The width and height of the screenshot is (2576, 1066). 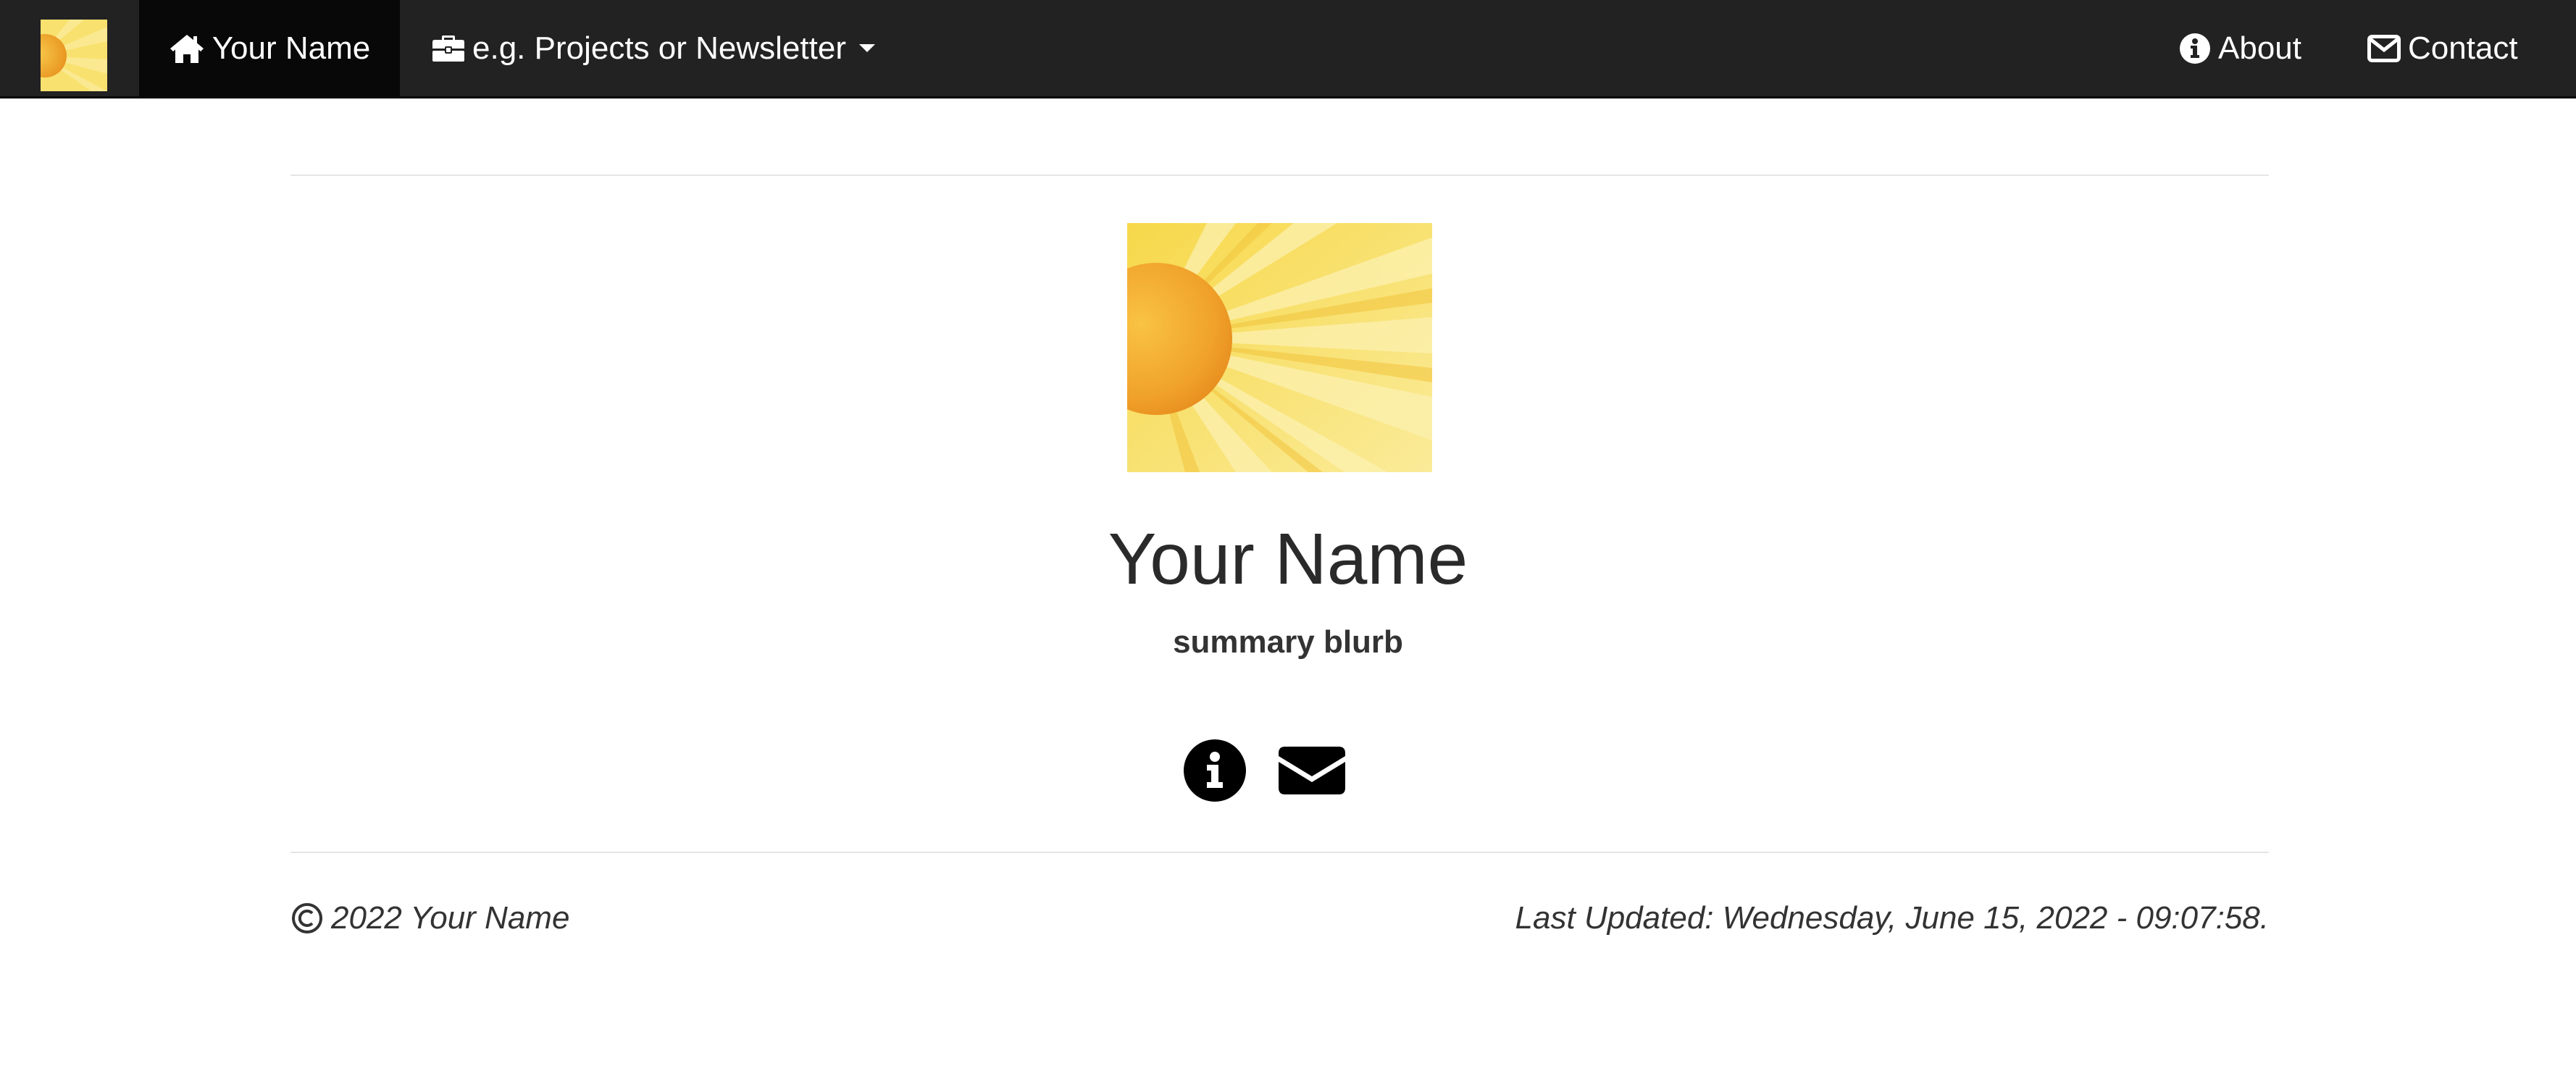 What do you see at coordinates (2259, 48) in the screenshot?
I see `nav-about-label: About` at bounding box center [2259, 48].